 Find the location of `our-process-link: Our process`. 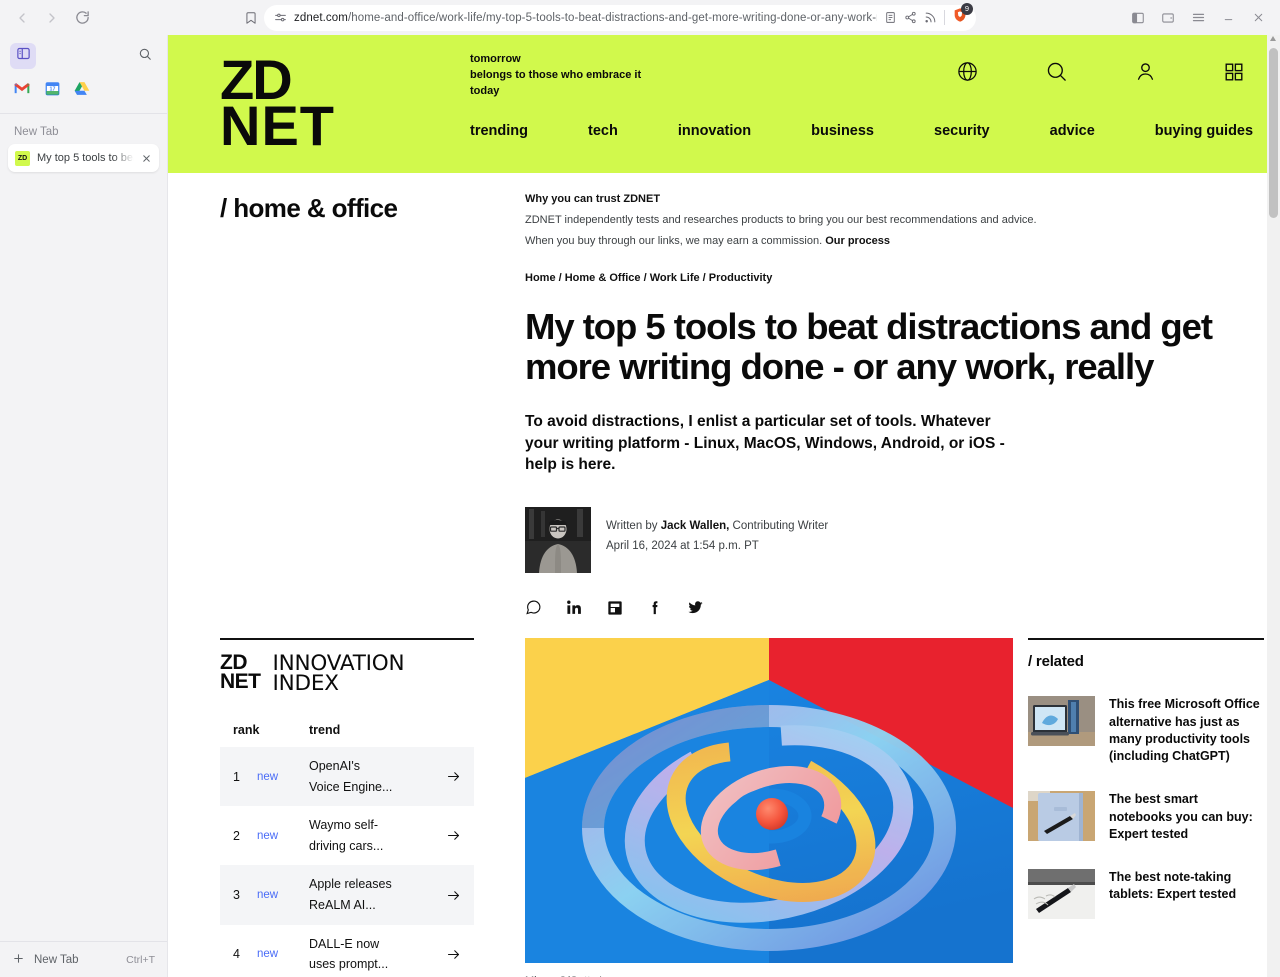

our-process-link: Our process is located at coordinates (857, 241).